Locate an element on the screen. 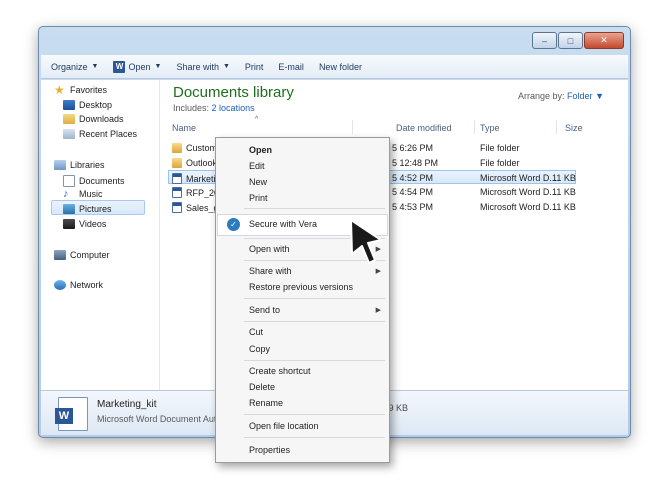 This screenshot has width=652, height=500. menu-item-restore-previous-versions: Restore previous versions is located at coordinates (301, 287).